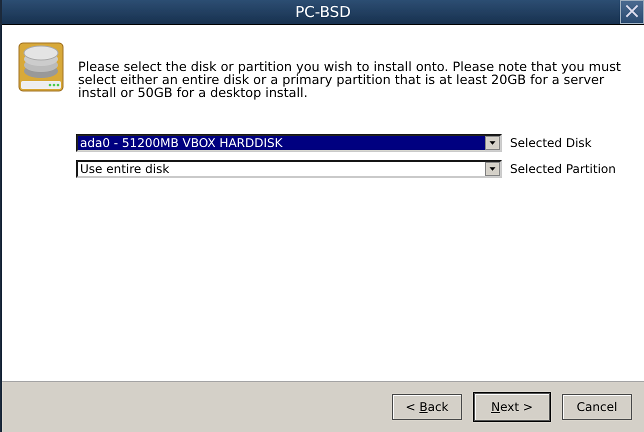 The height and width of the screenshot is (432, 644). Describe the element at coordinates (632, 12) in the screenshot. I see `close-button: ×` at that location.